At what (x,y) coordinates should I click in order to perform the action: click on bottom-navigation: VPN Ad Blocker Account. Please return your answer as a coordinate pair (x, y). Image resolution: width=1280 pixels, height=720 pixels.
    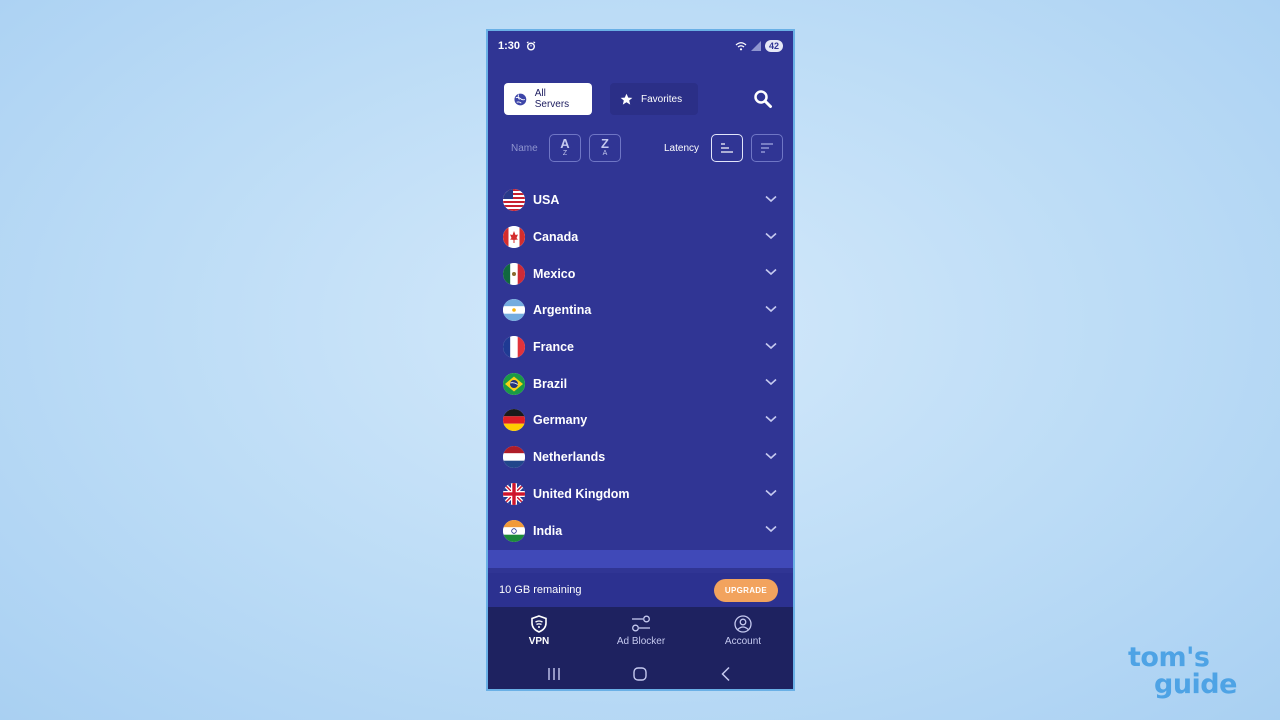
    Looking at the image, I should click on (640, 648).